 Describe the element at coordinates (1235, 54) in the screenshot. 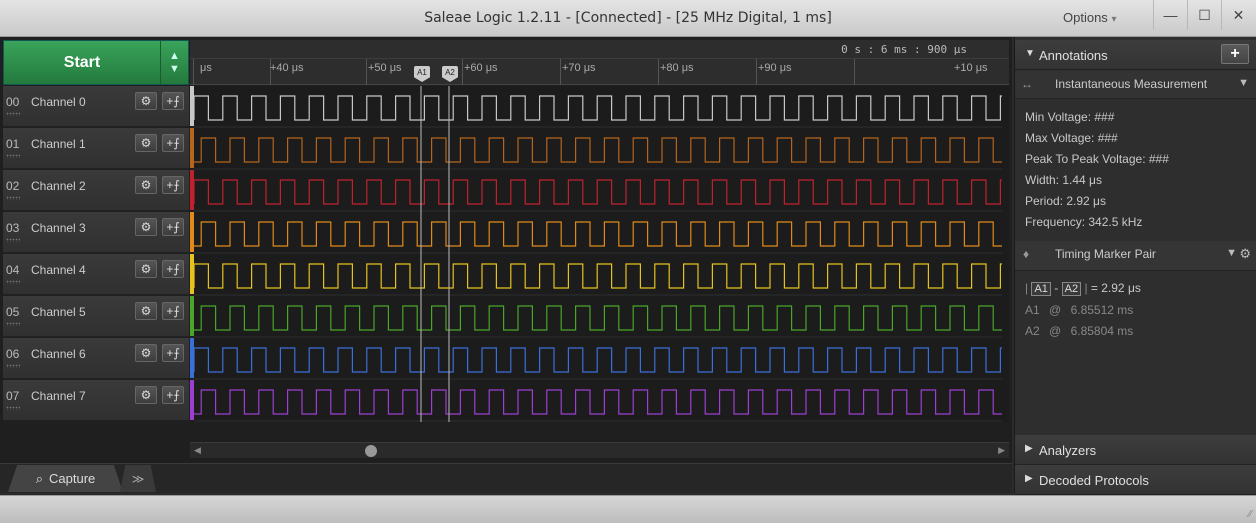

I see `add-annotation-button: +` at that location.